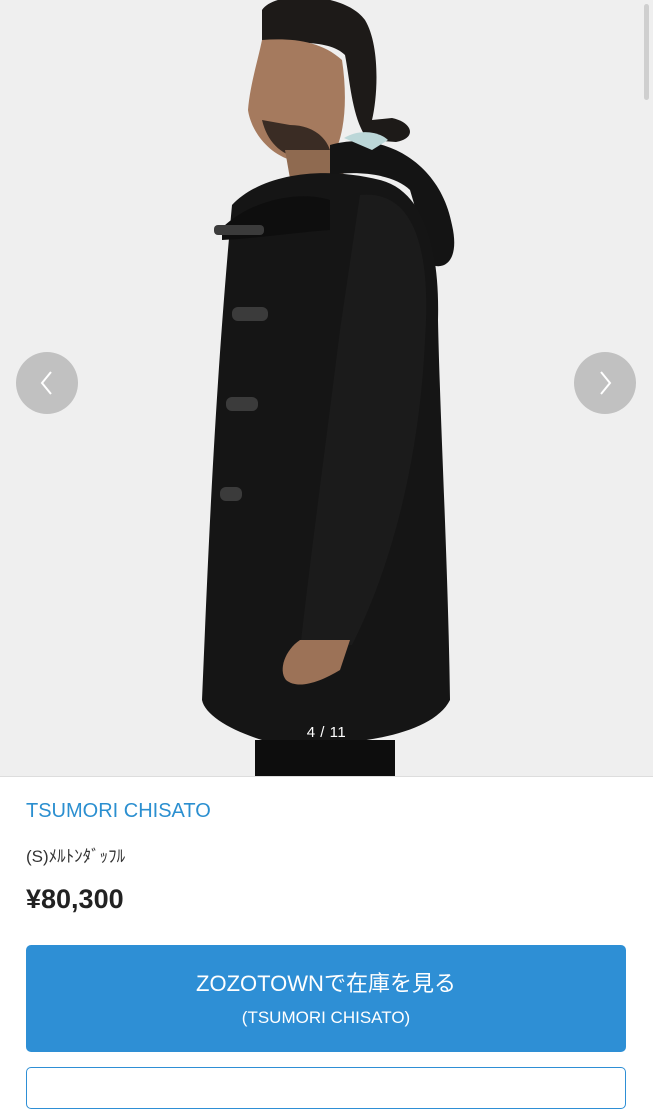 Image resolution: width=653 pixels, height=1109 pixels. I want to click on section-divider, so click(326, 776).